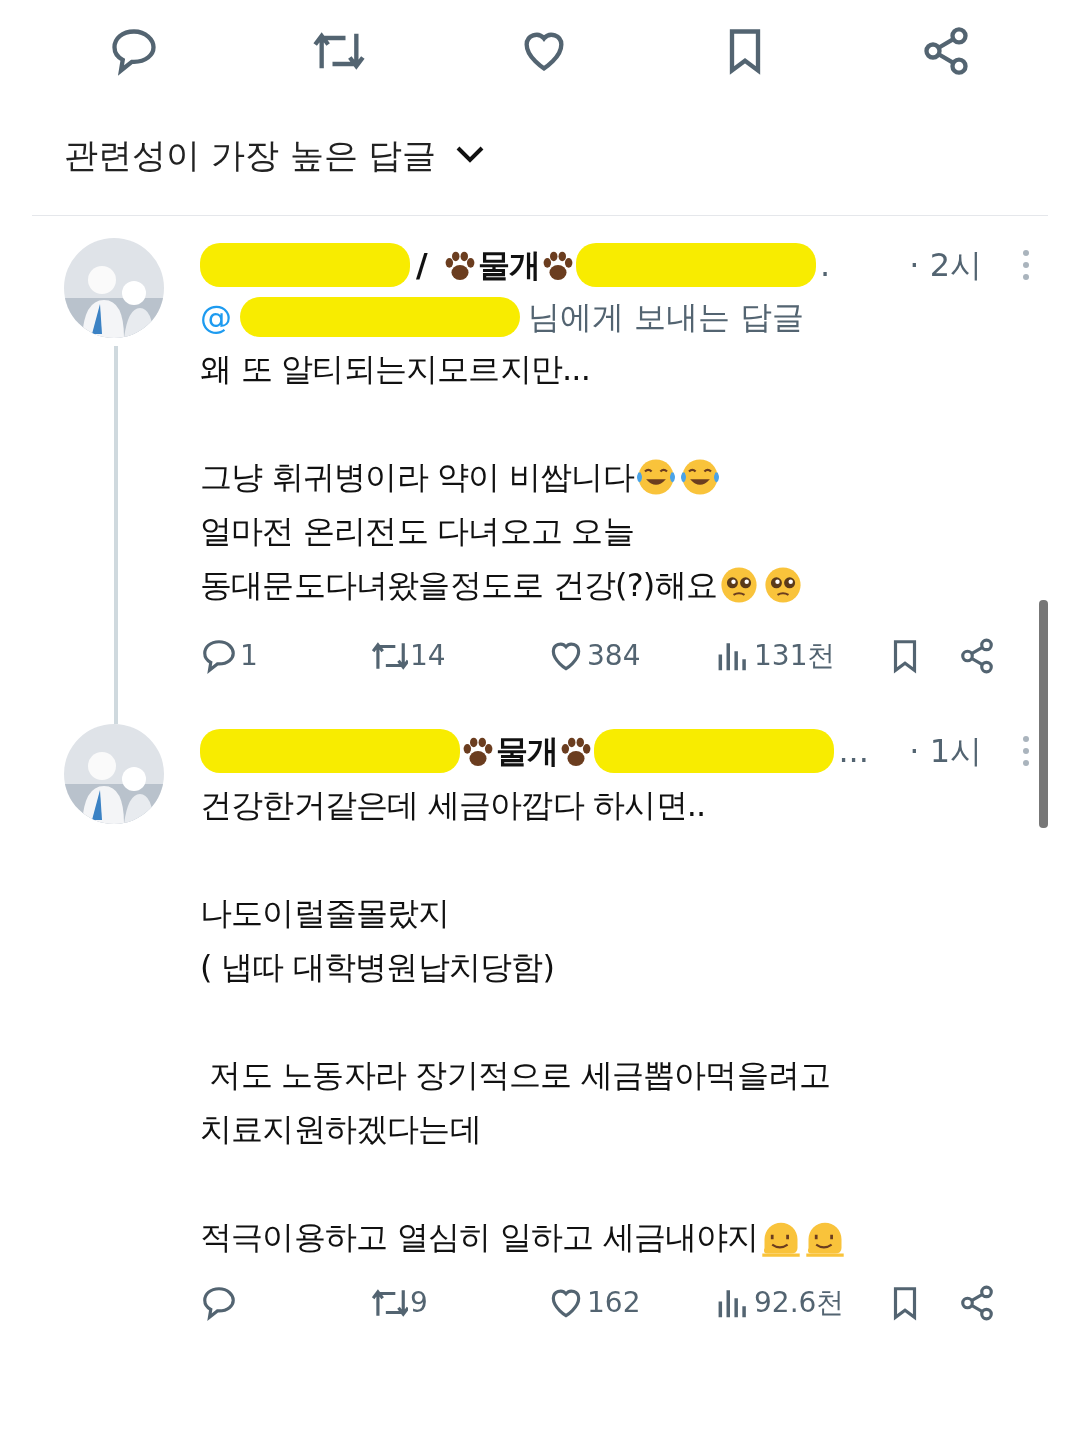  What do you see at coordinates (417, 531) in the screenshot?
I see `tweet-text: 얼마전 온리전도 다녀오고 오늘` at bounding box center [417, 531].